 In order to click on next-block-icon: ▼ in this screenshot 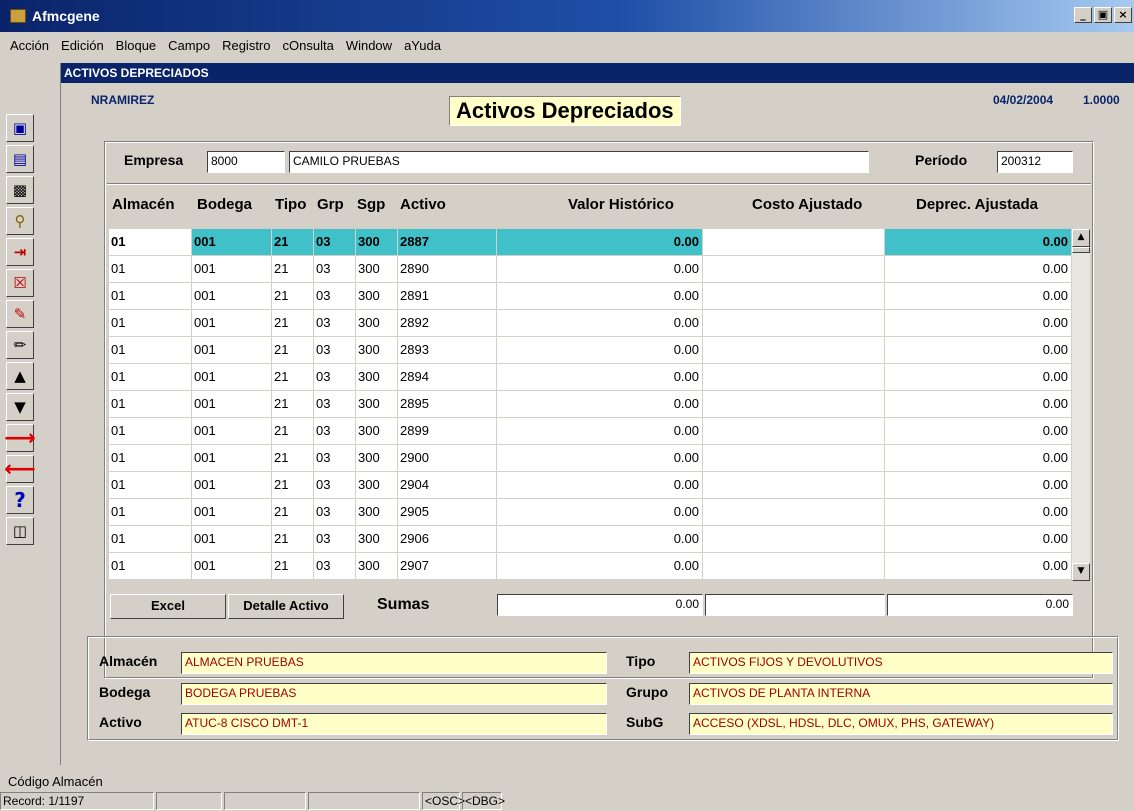, I will do `click(20, 407)`.